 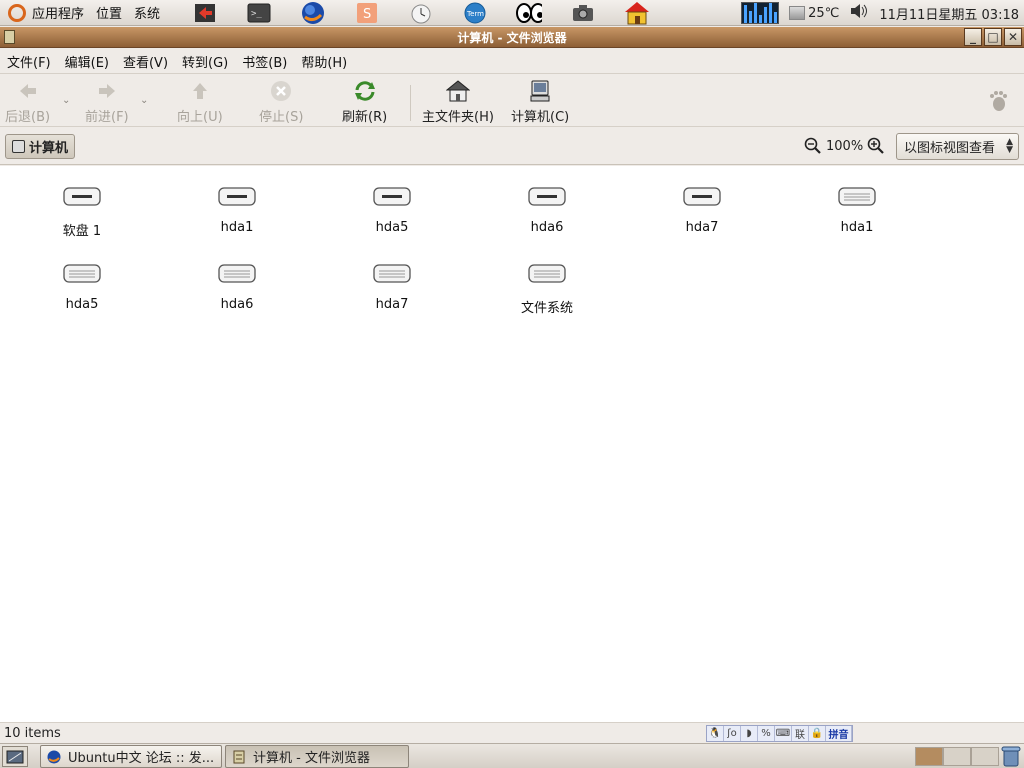 What do you see at coordinates (732, 733) in the screenshot?
I see `ime-mode-icon: ʃo` at bounding box center [732, 733].